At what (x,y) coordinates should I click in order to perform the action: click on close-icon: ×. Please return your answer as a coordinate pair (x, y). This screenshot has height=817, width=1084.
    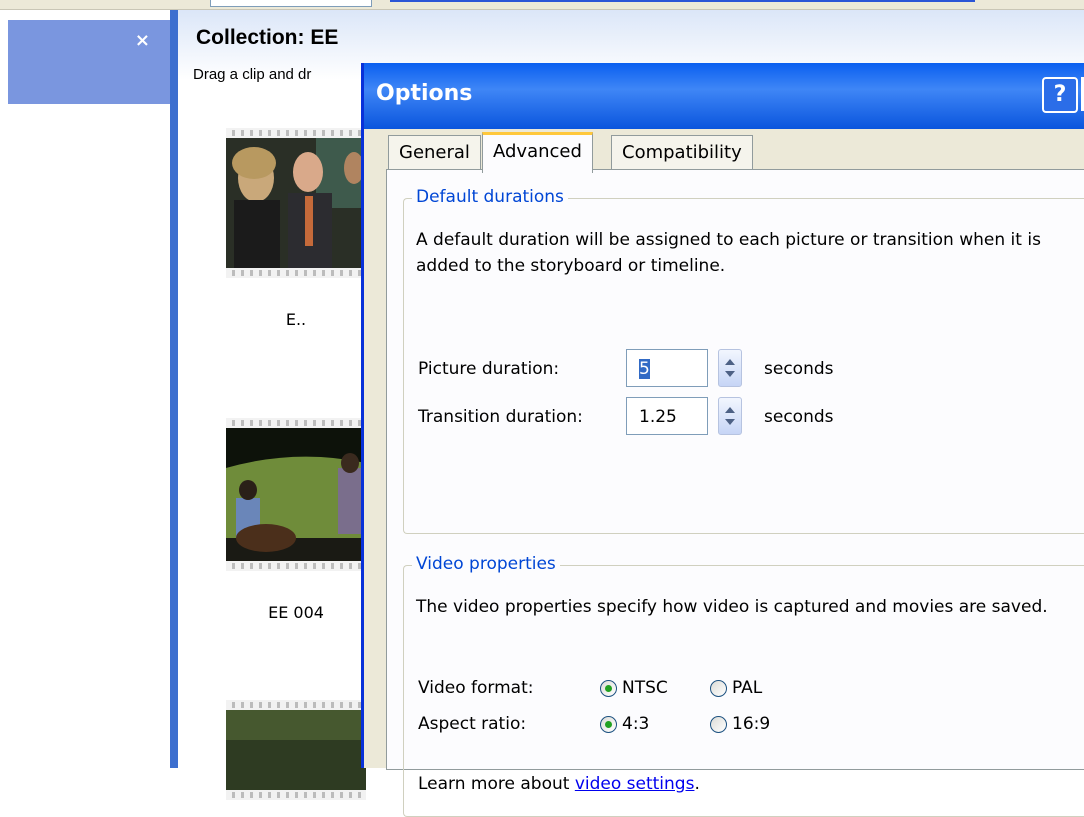
    Looking at the image, I should click on (142, 40).